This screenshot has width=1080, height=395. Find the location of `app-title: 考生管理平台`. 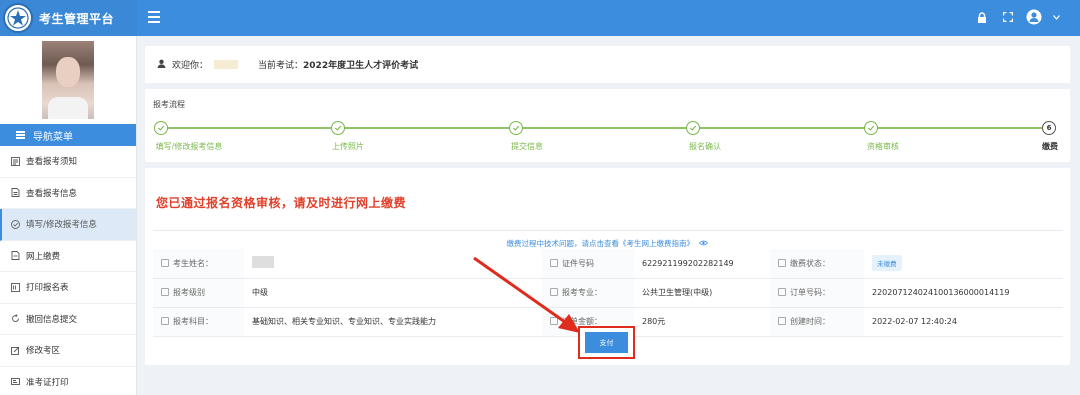

app-title: 考生管理平台 is located at coordinates (77, 18).